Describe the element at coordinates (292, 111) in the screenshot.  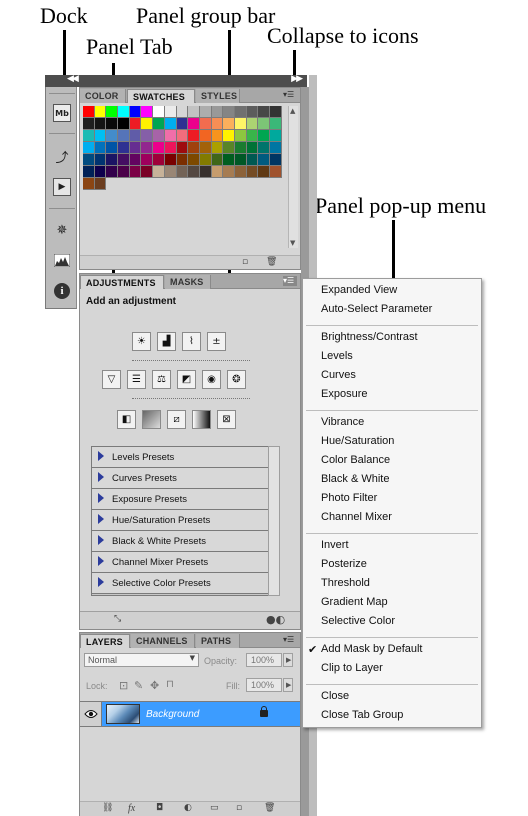
I see `scroll-up-icon: ▲` at that location.